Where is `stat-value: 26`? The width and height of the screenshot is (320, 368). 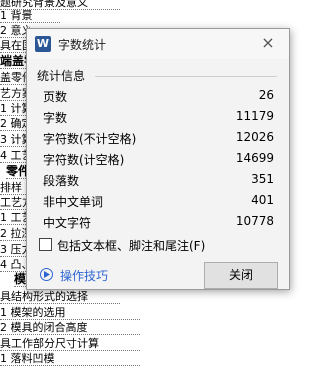 stat-value: 26 is located at coordinates (266, 95).